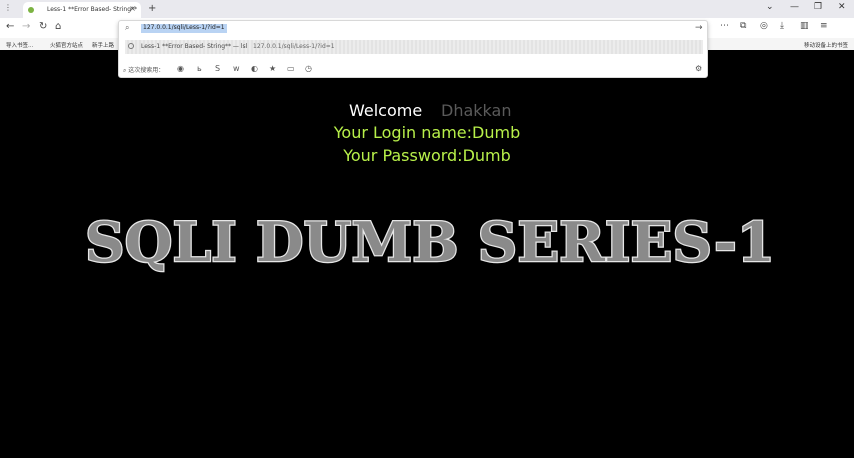 The width and height of the screenshot is (854, 458). What do you see at coordinates (31, 10) in the screenshot?
I see `favicon-icon` at bounding box center [31, 10].